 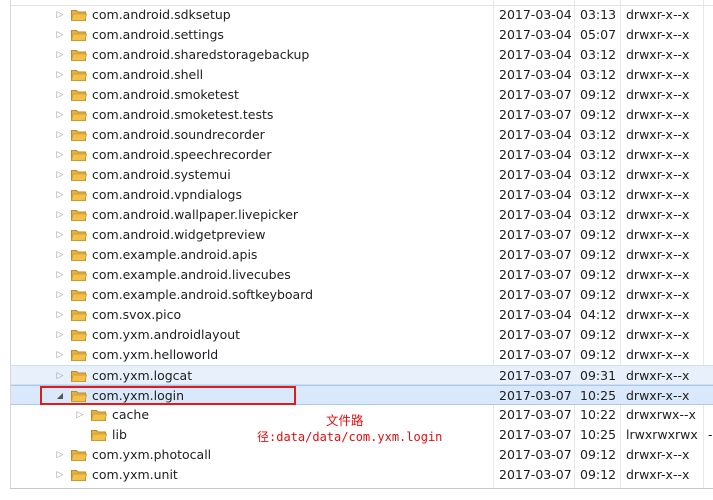 What do you see at coordinates (598, 14) in the screenshot?
I see `modified-time: 03:13` at bounding box center [598, 14].